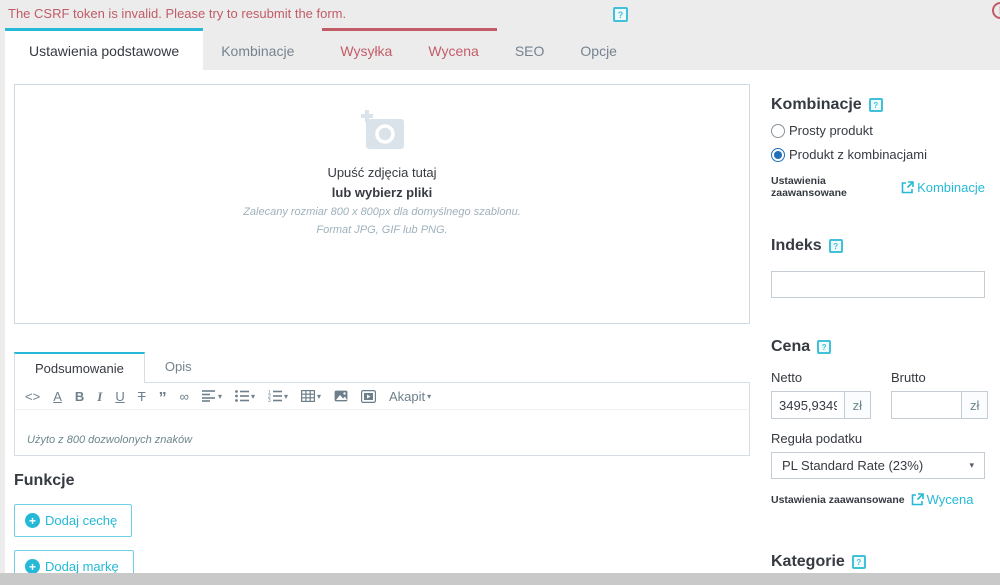 This screenshot has height=585, width=1000. I want to click on tab-label: Ustawienia podstawowe, so click(104, 50).